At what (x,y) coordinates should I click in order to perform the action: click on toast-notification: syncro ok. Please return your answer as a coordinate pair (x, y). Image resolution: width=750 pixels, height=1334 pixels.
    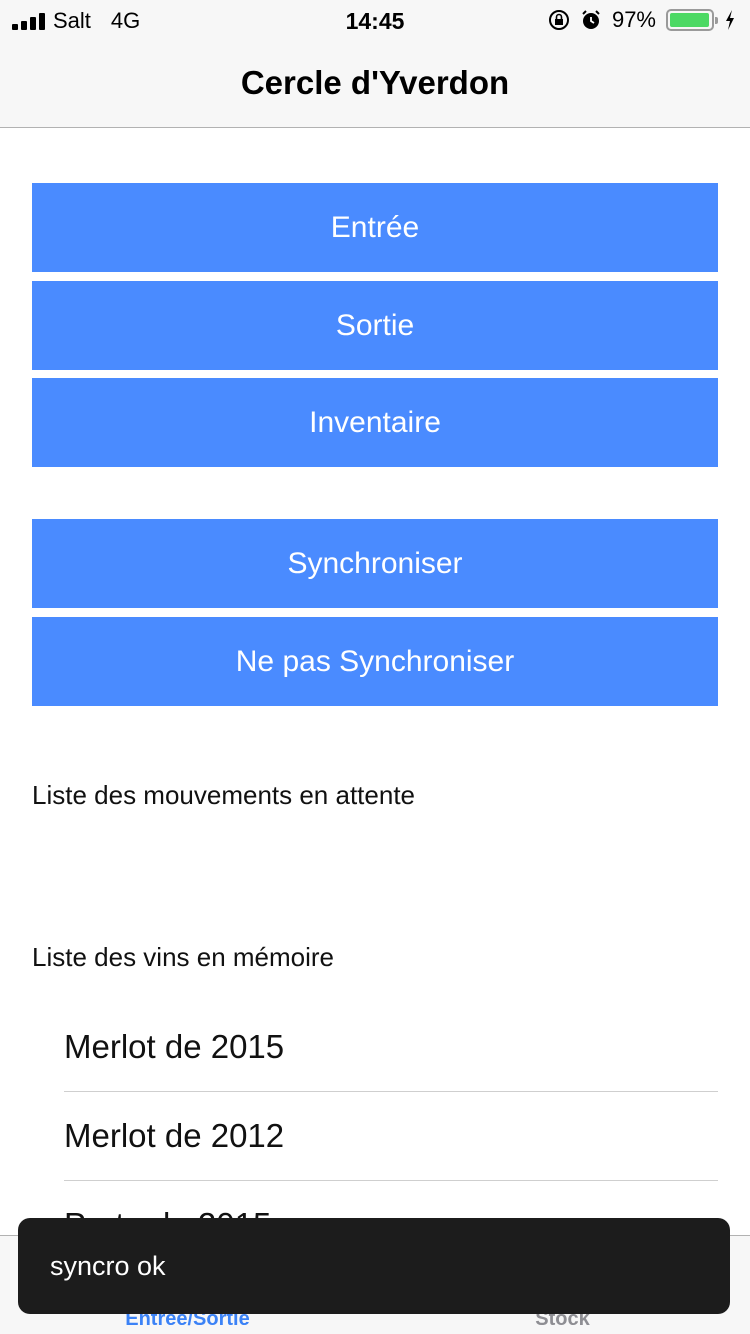
    Looking at the image, I should click on (374, 1266).